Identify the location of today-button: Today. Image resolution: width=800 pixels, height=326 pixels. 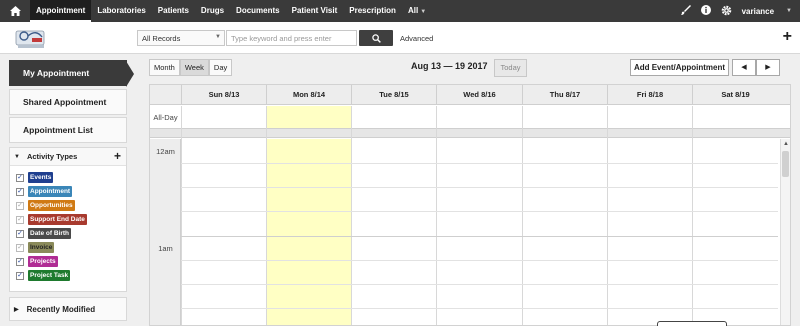
(510, 68).